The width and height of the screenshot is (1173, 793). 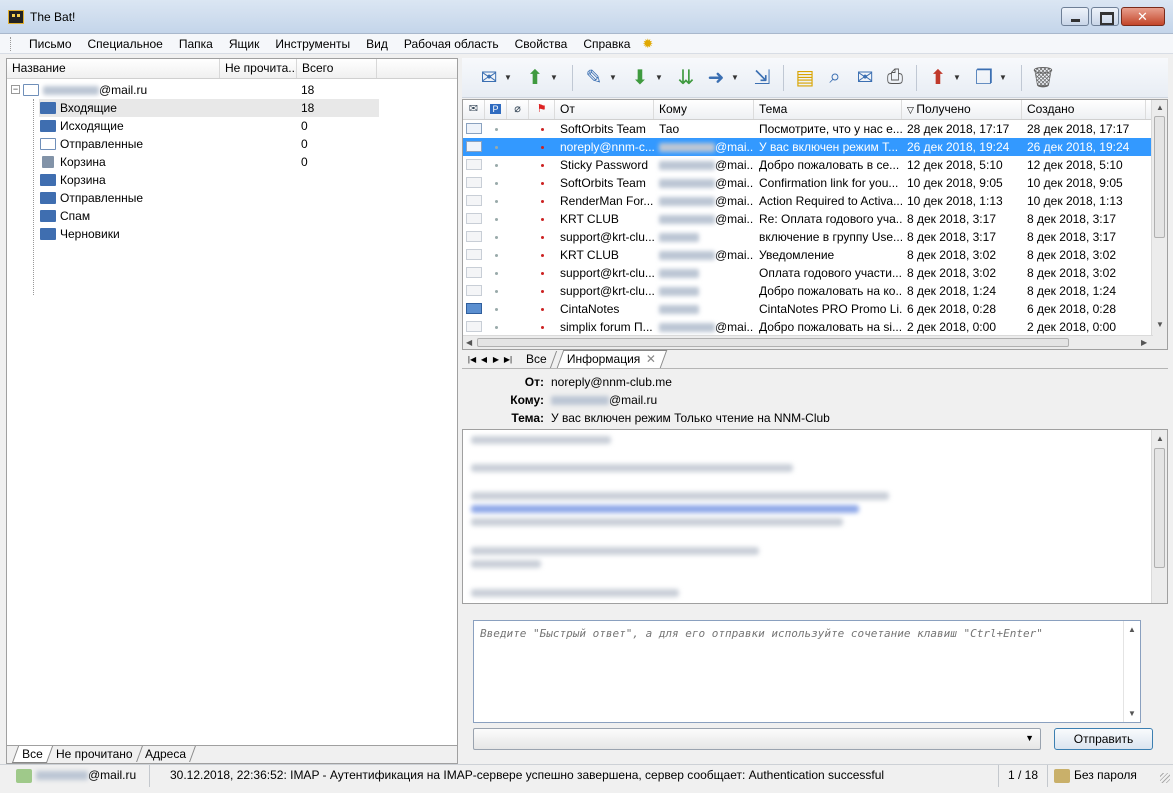 What do you see at coordinates (518, 109) in the screenshot?
I see `attachment-column-icon: ⌀` at bounding box center [518, 109].